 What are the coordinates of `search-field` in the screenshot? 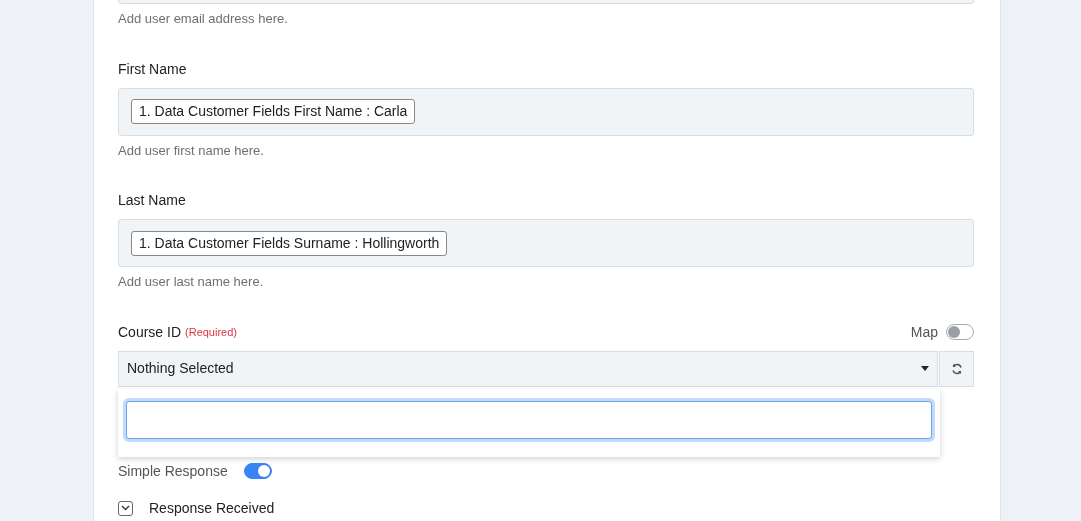 It's located at (529, 419).